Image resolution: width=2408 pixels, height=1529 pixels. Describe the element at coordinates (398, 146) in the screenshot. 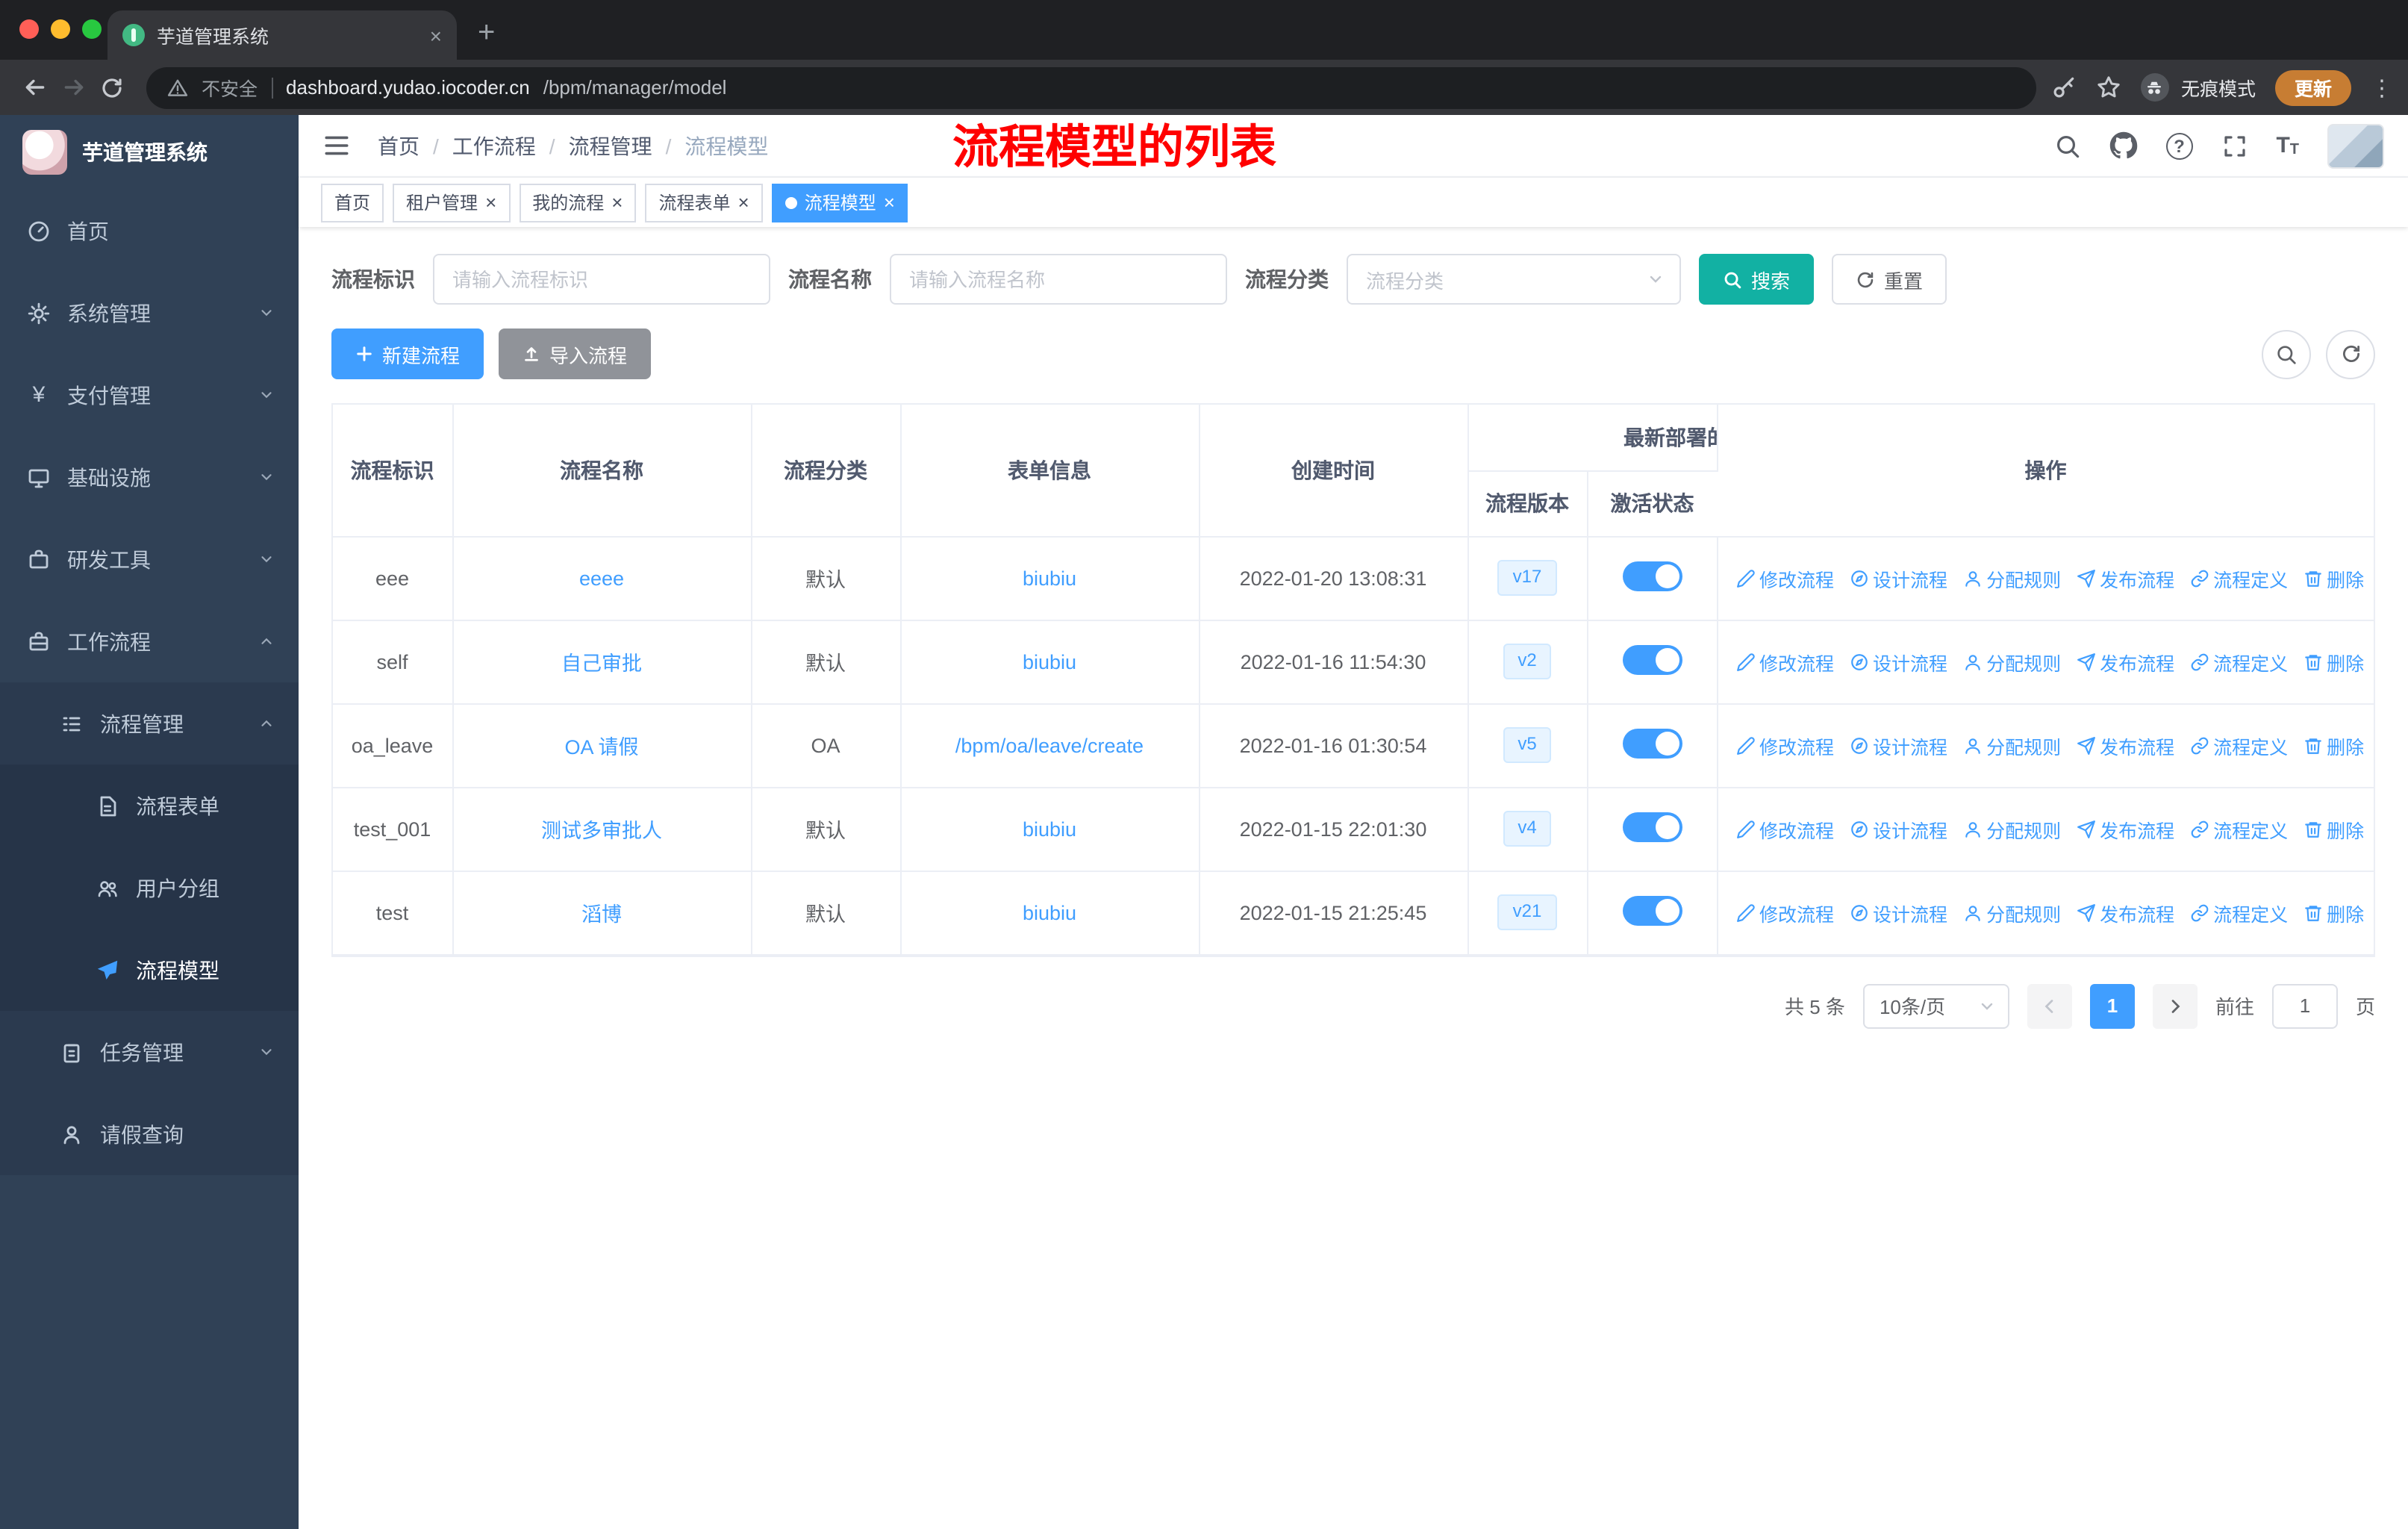

I see `breadcrumb-item: 首页` at that location.